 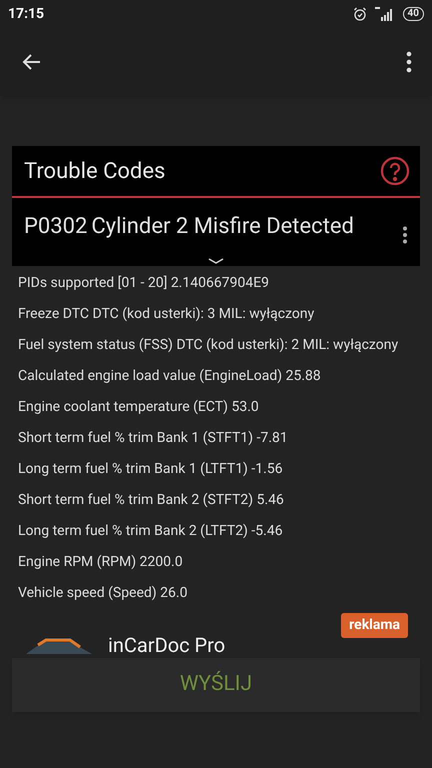 I want to click on reading-row-text: Long term fuel % trim Bank 1 (LTFT1) -1.56, so click(x=151, y=469).